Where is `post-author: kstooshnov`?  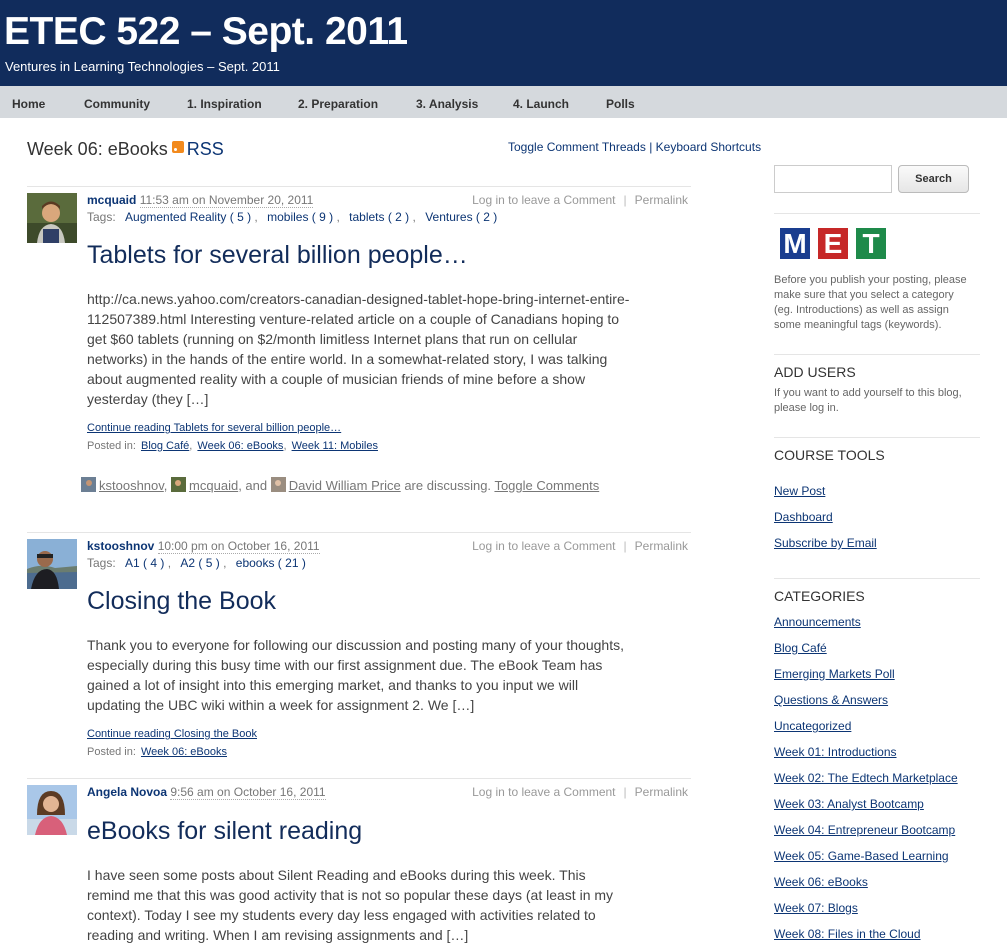
post-author: kstooshnov is located at coordinates (120, 546).